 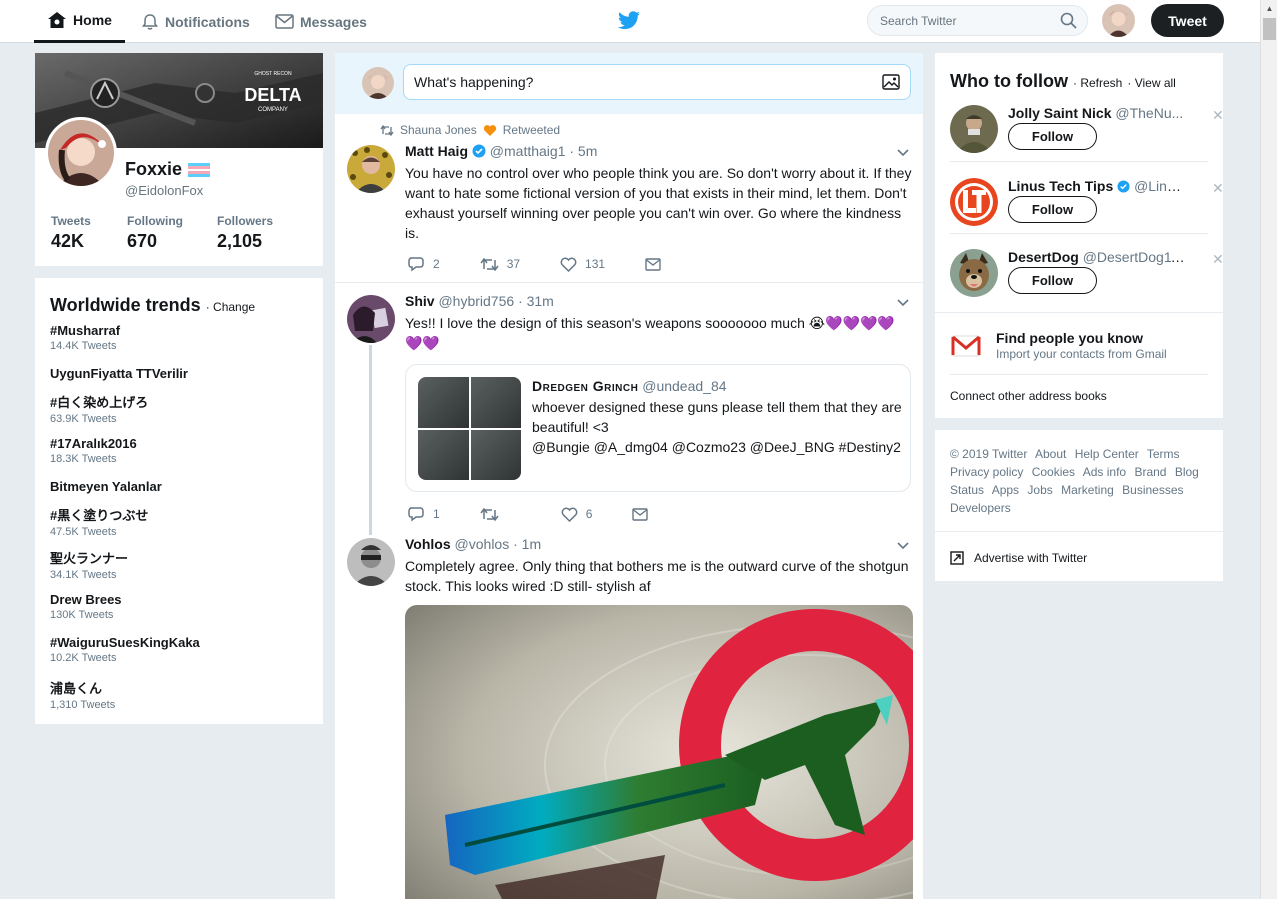 I want to click on trend-item: #WaiguruSuesKingKaka 10.2K Tweets, so click(x=125, y=649).